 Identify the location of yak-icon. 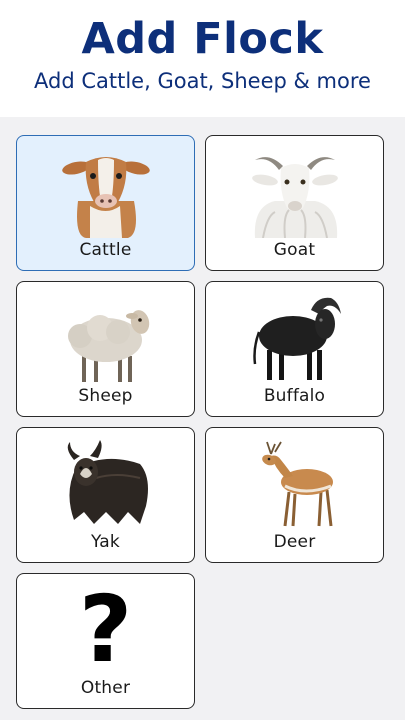
(106, 484).